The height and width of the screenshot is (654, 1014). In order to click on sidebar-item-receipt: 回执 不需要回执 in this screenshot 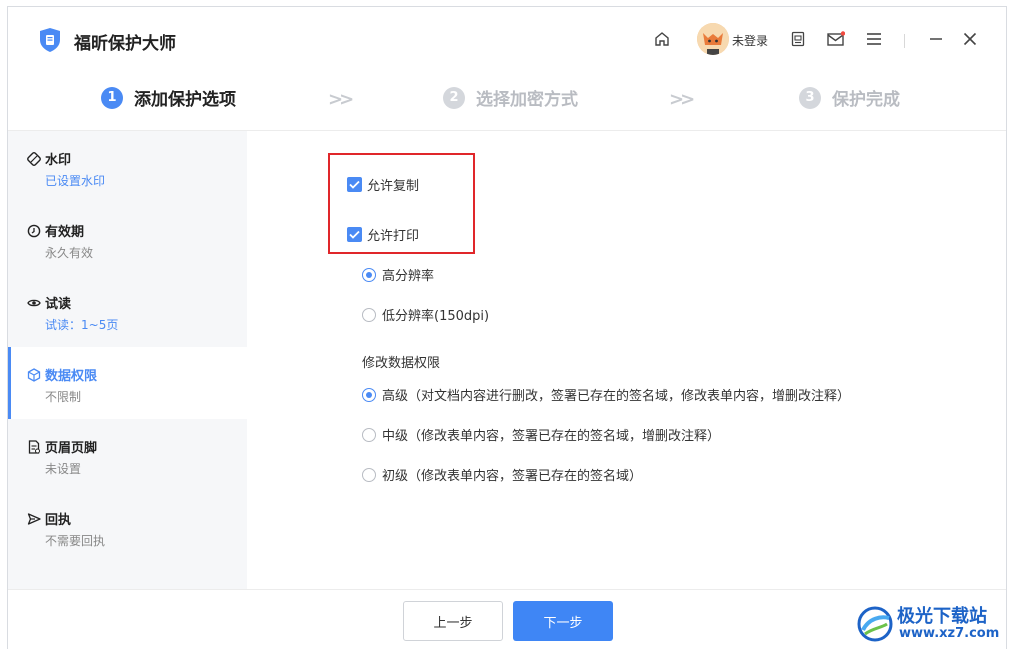, I will do `click(127, 527)`.